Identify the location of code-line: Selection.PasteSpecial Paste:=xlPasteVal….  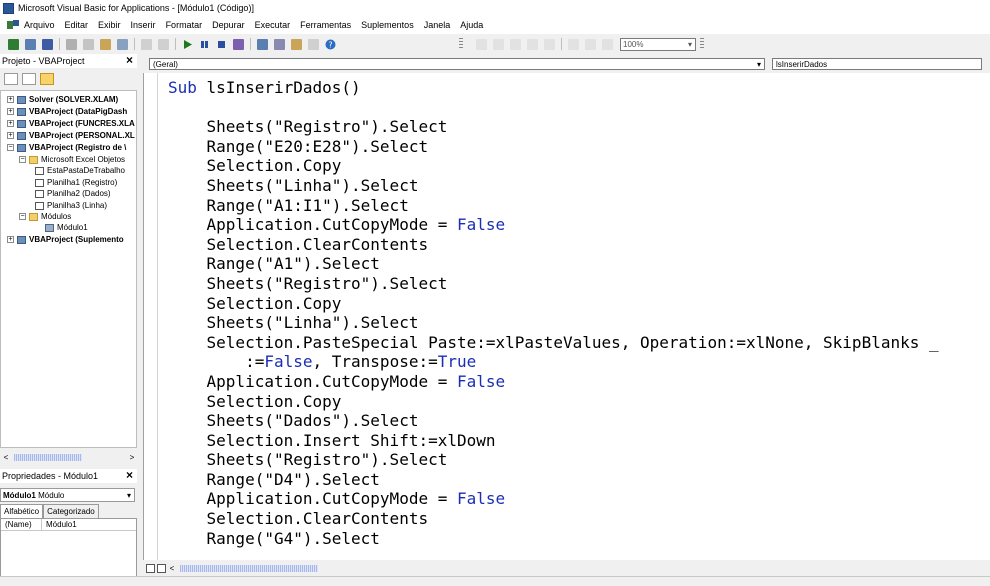
(553, 343).